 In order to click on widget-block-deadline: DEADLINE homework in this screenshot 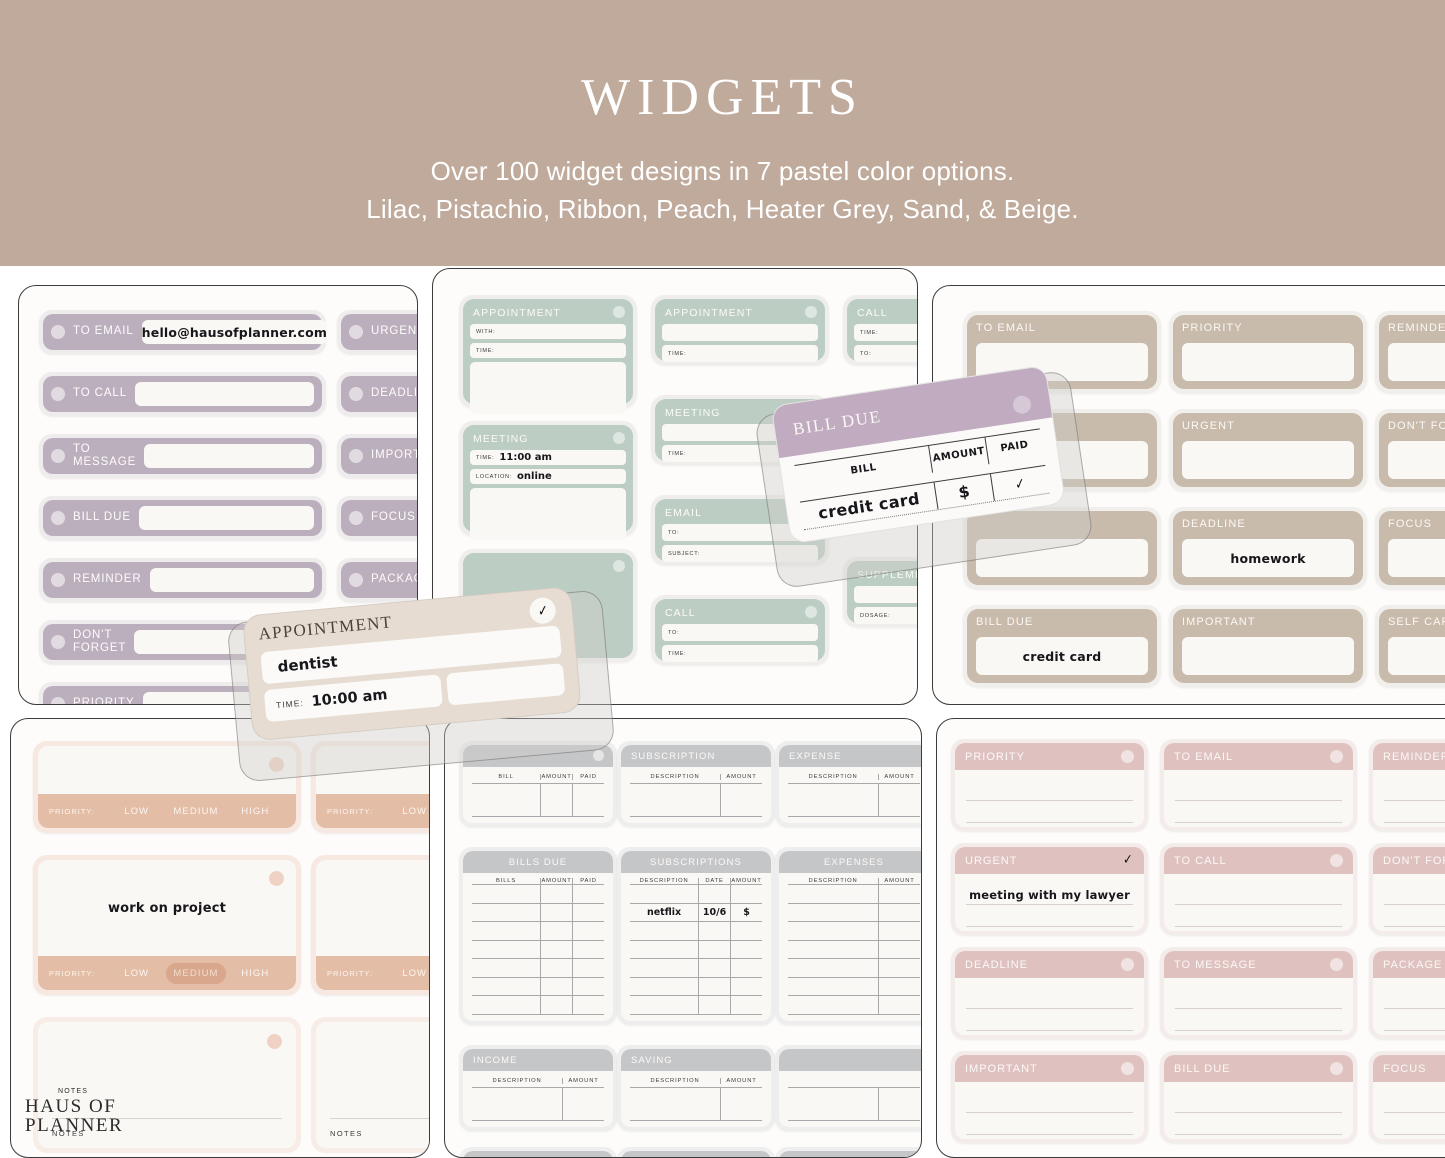, I will do `click(1268, 548)`.